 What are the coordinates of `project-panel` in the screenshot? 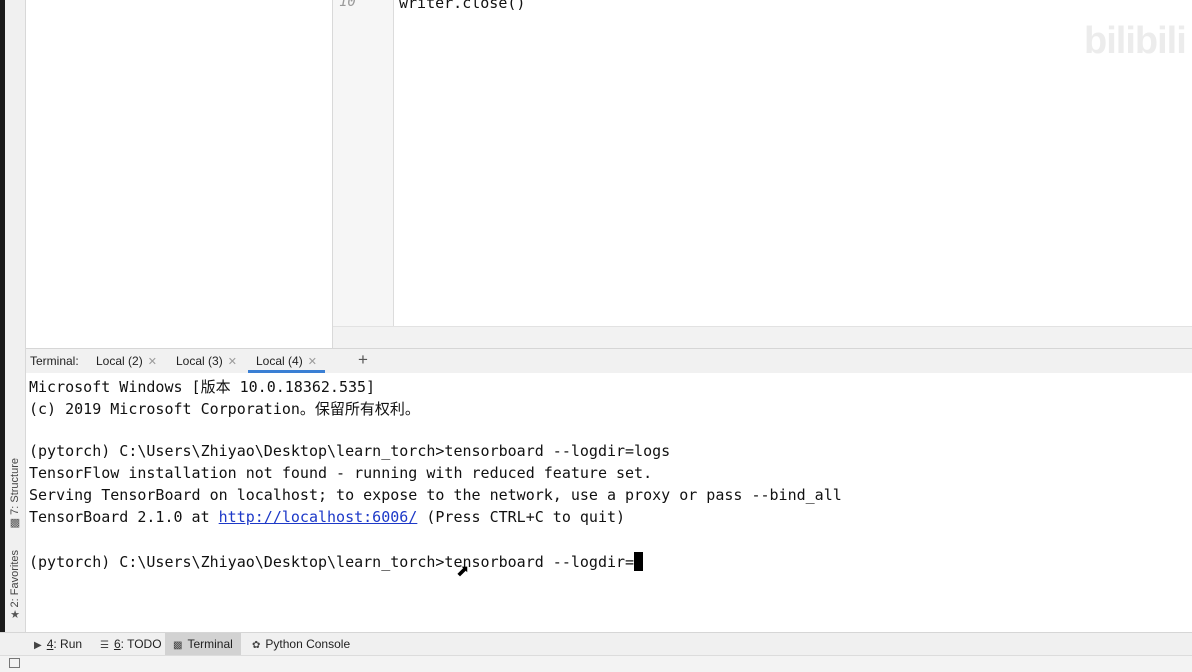 It's located at (179, 174).